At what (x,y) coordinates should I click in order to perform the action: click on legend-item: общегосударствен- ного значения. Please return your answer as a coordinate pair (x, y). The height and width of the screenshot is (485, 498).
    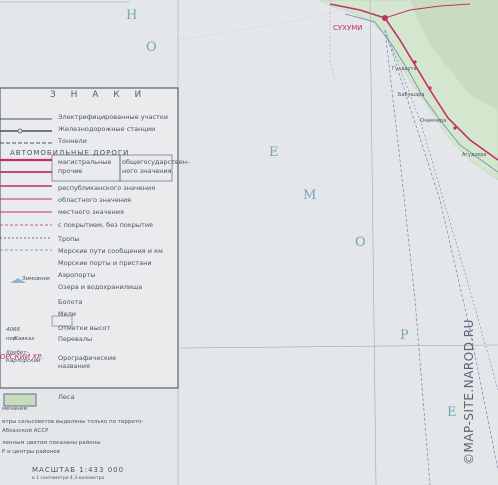
    Looking at the image, I should click on (156, 166).